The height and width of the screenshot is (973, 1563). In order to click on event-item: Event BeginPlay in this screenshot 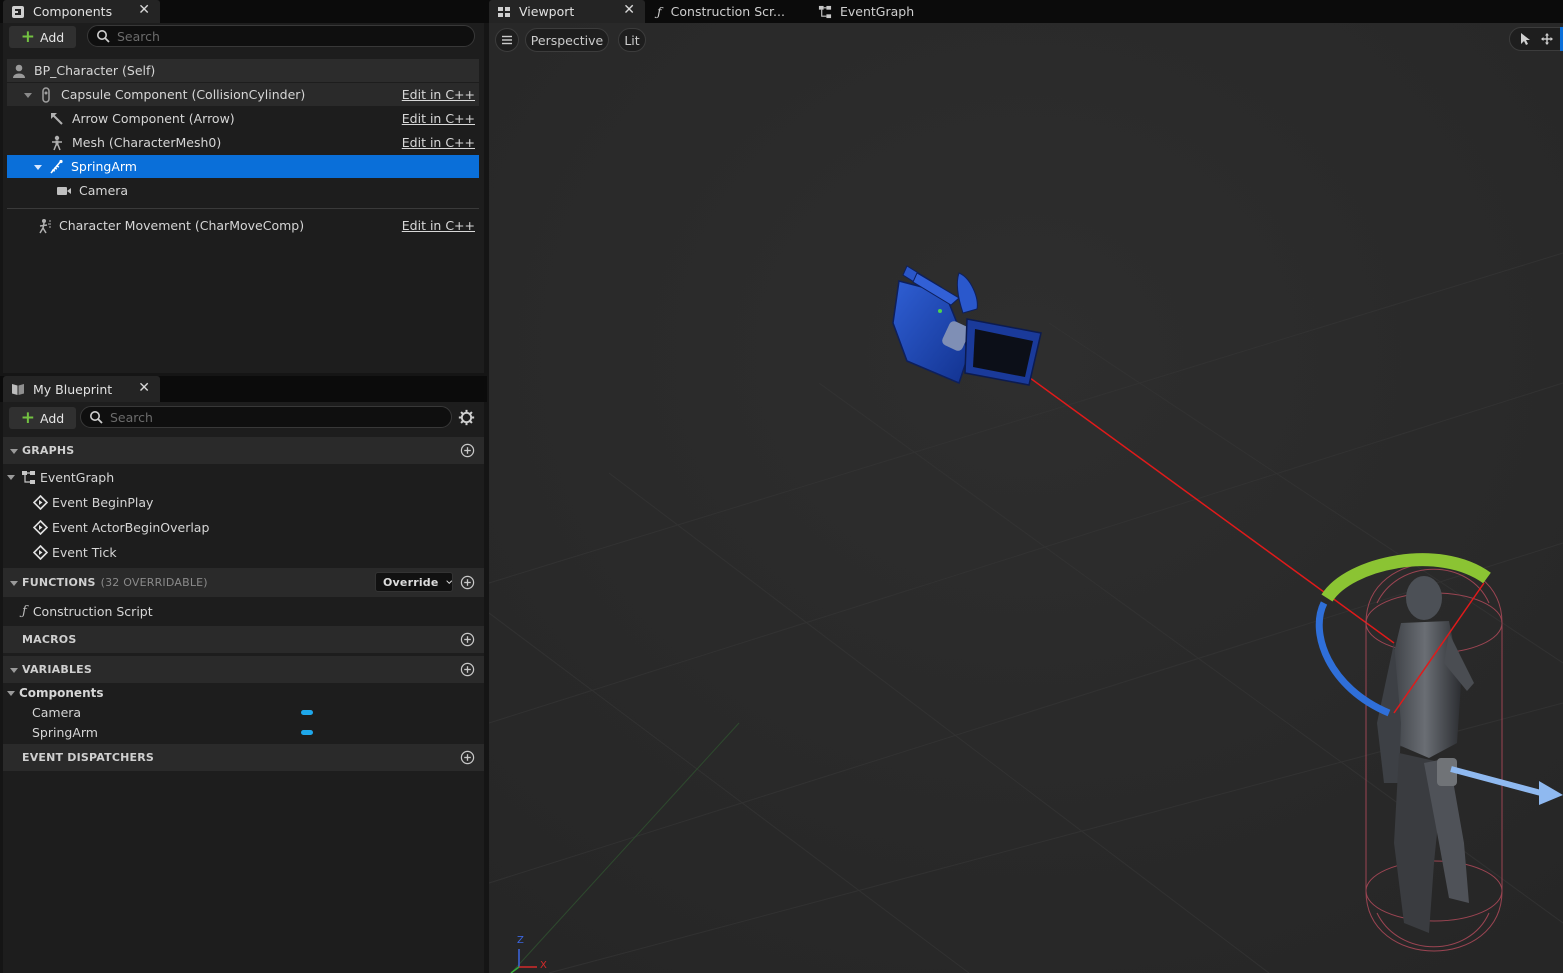, I will do `click(93, 502)`.